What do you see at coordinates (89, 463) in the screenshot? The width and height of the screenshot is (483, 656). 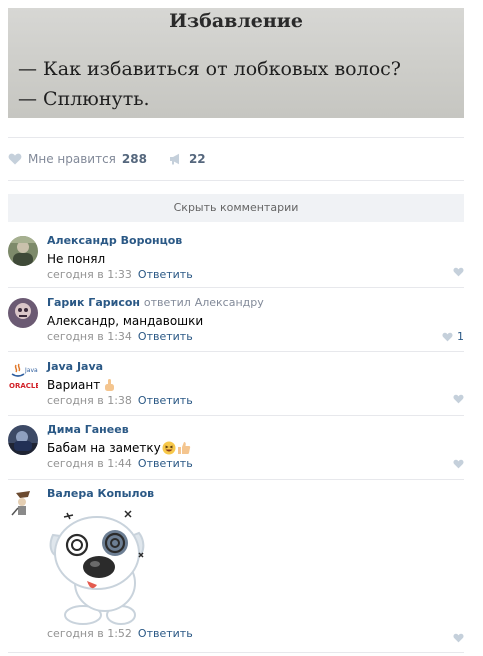 I see `comment-time: сегодня в 1:44` at bounding box center [89, 463].